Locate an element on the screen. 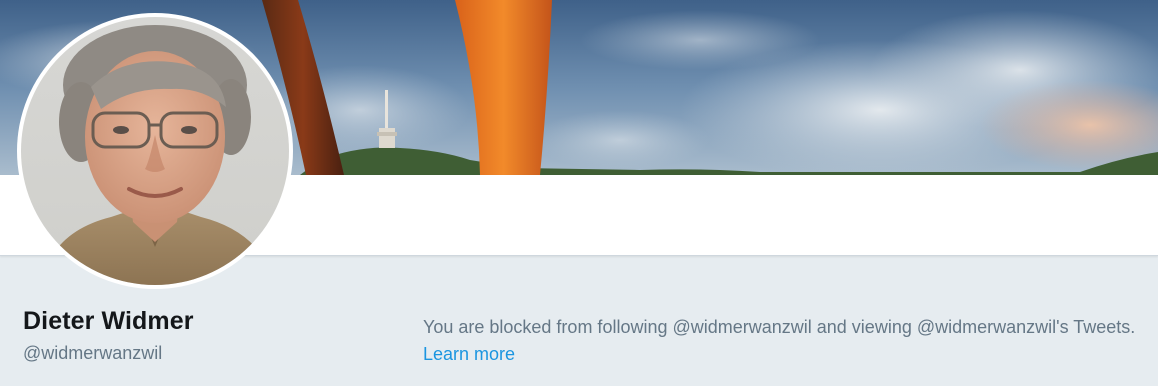 The width and height of the screenshot is (1158, 386). profile-handle: @widmerwanzwil is located at coordinates (92, 353).